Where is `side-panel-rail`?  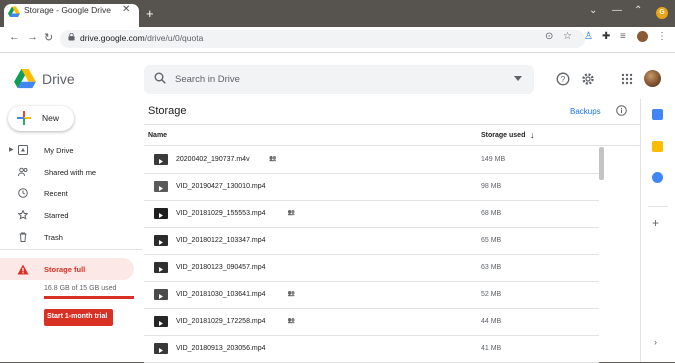 side-panel-rail is located at coordinates (657, 230).